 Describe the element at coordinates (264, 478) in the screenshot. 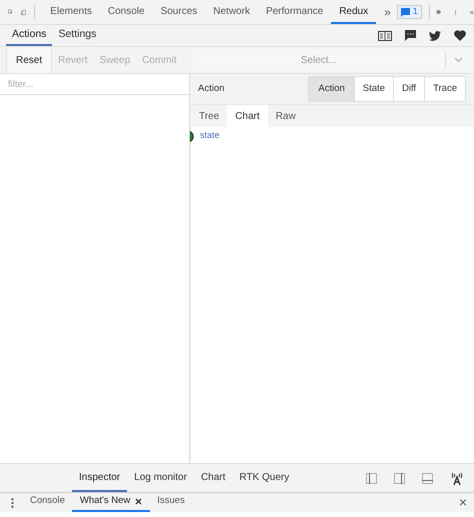

I see `tab: RTK Query` at that location.